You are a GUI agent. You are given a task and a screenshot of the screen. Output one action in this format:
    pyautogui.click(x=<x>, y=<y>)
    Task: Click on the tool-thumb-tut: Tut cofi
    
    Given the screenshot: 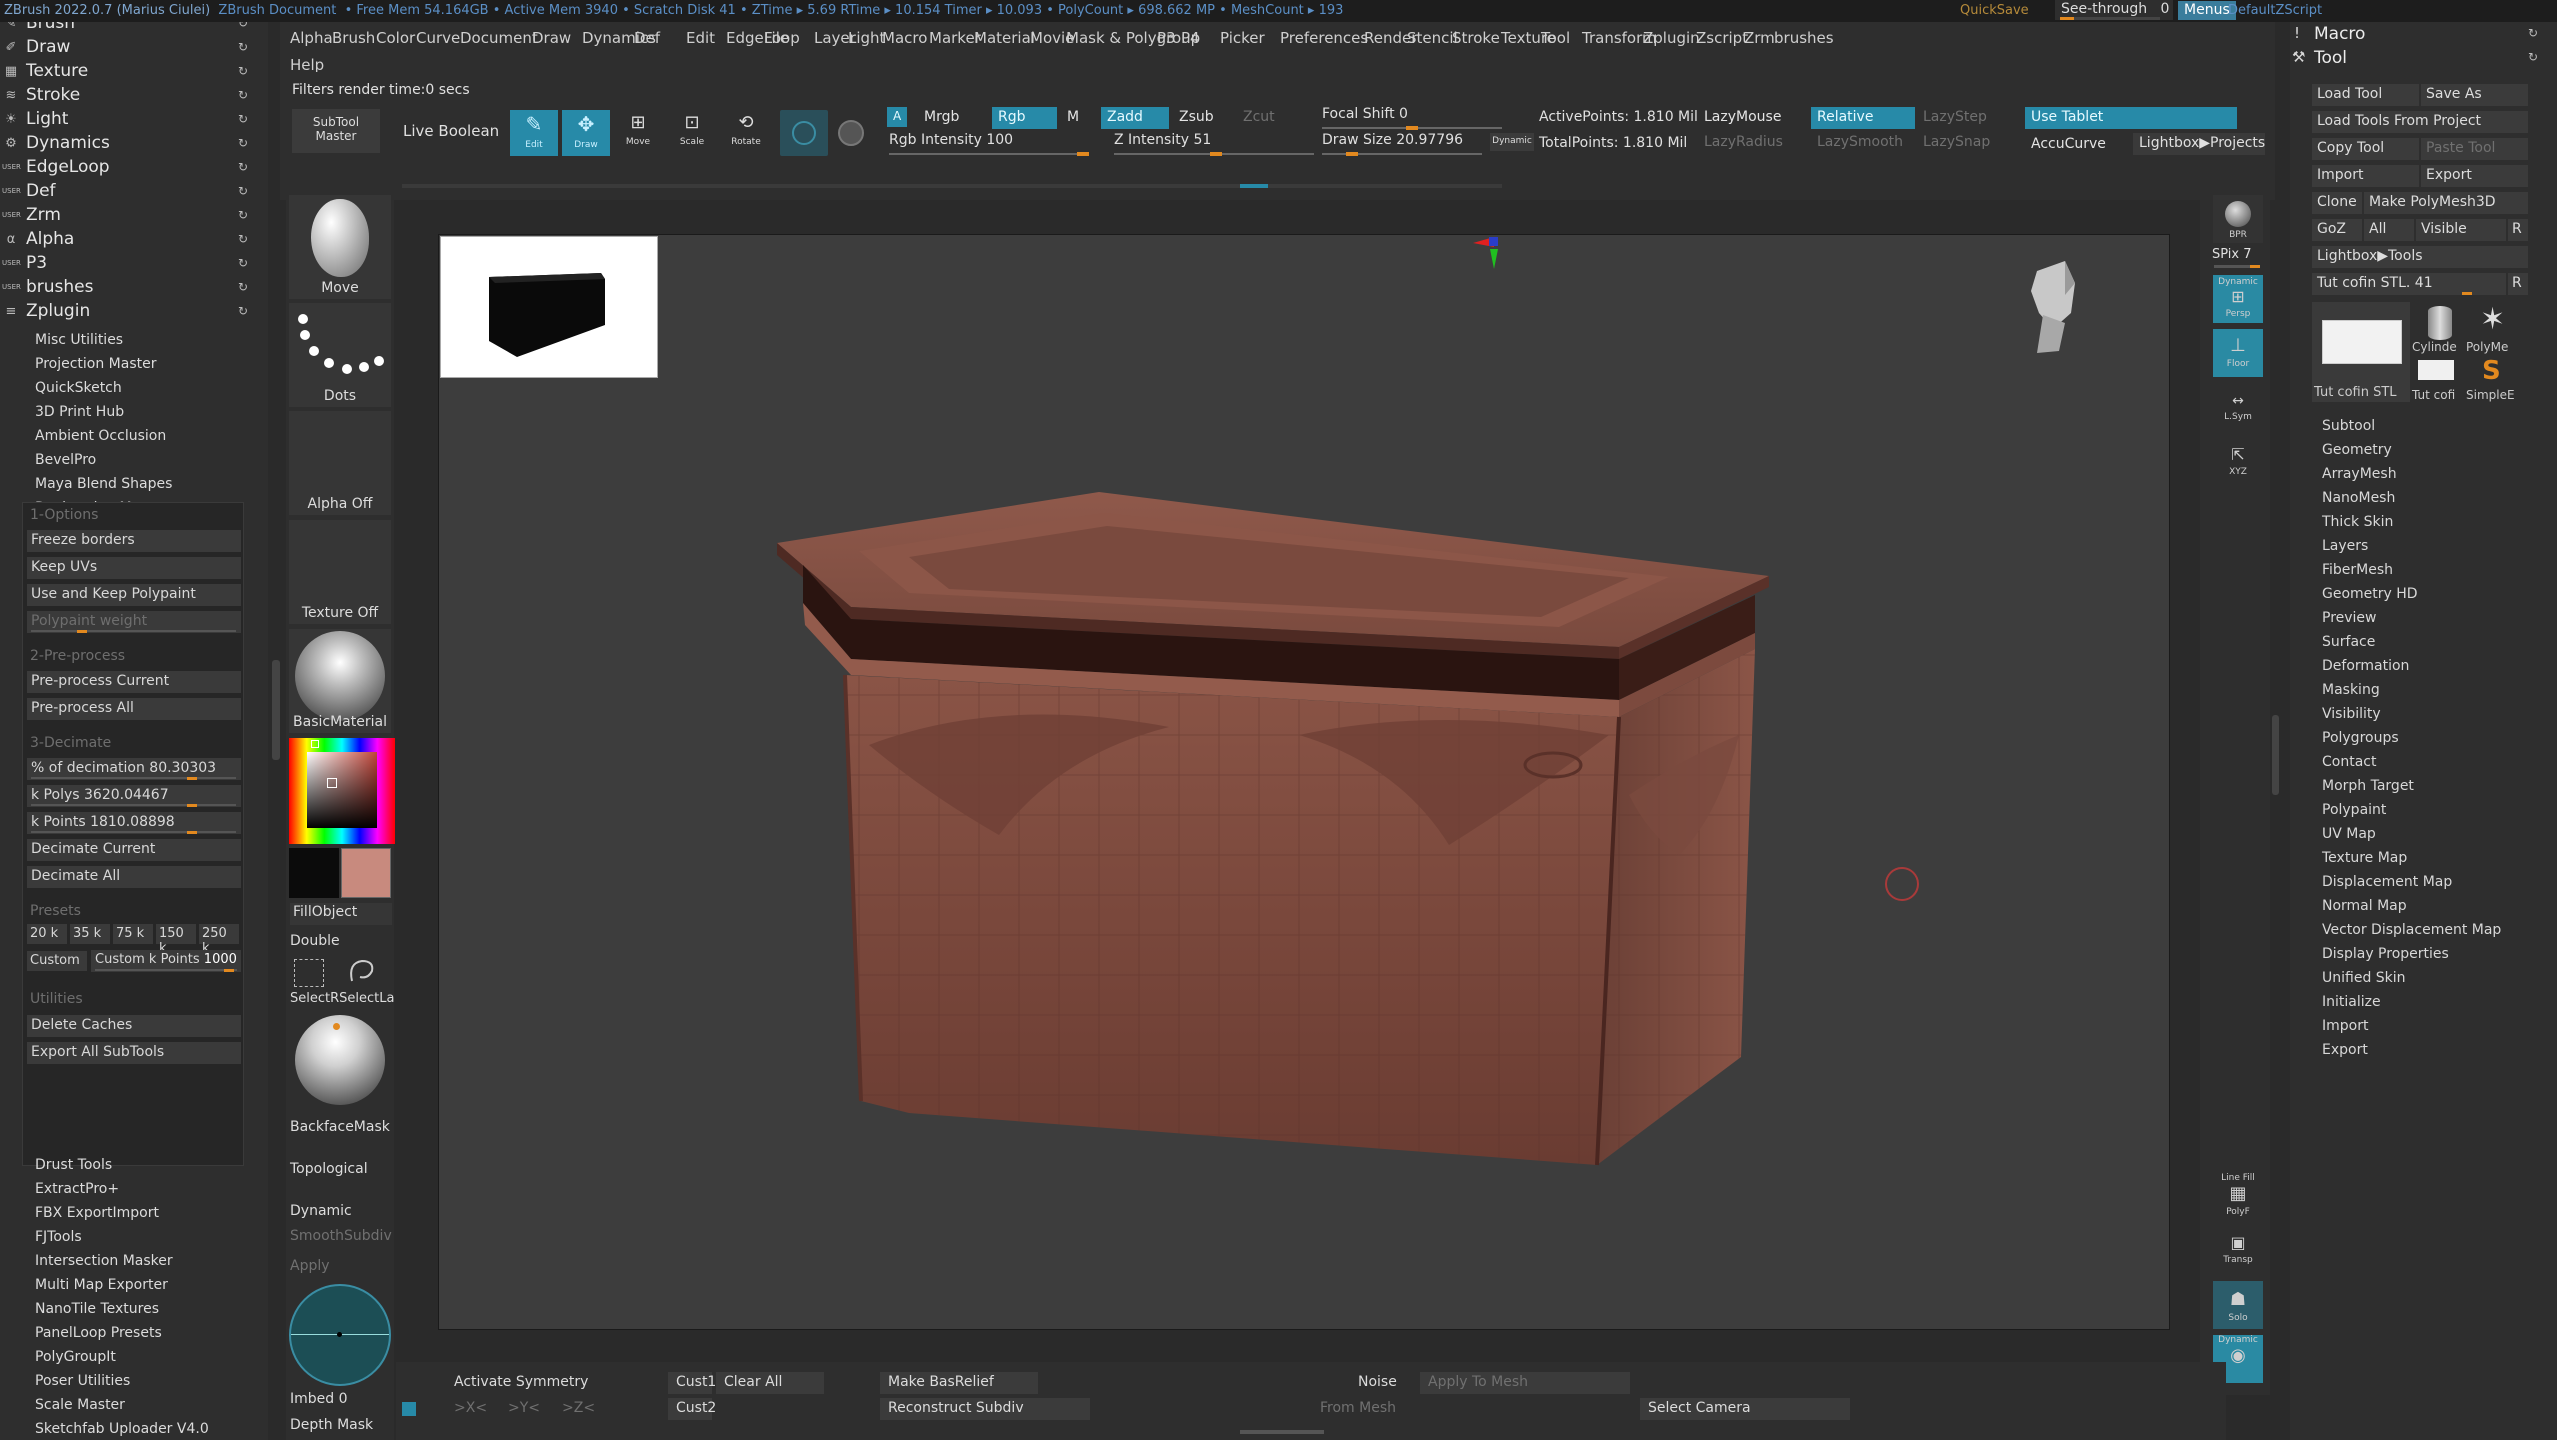 What is the action you would take?
    pyautogui.click(x=2438, y=379)
    